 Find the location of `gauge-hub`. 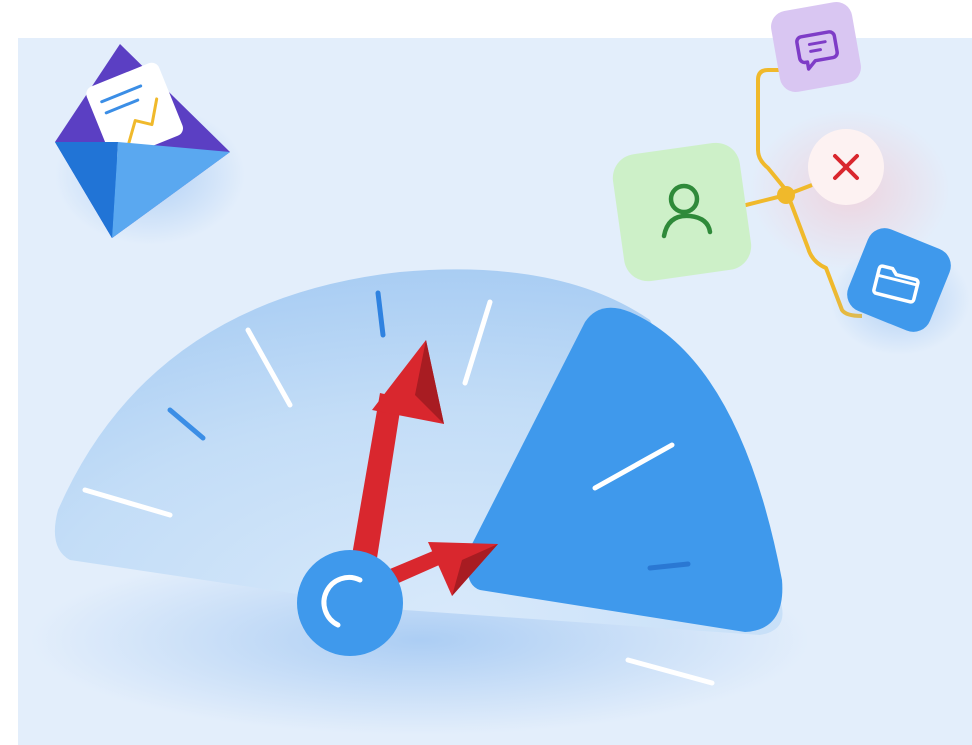

gauge-hub is located at coordinates (350, 603).